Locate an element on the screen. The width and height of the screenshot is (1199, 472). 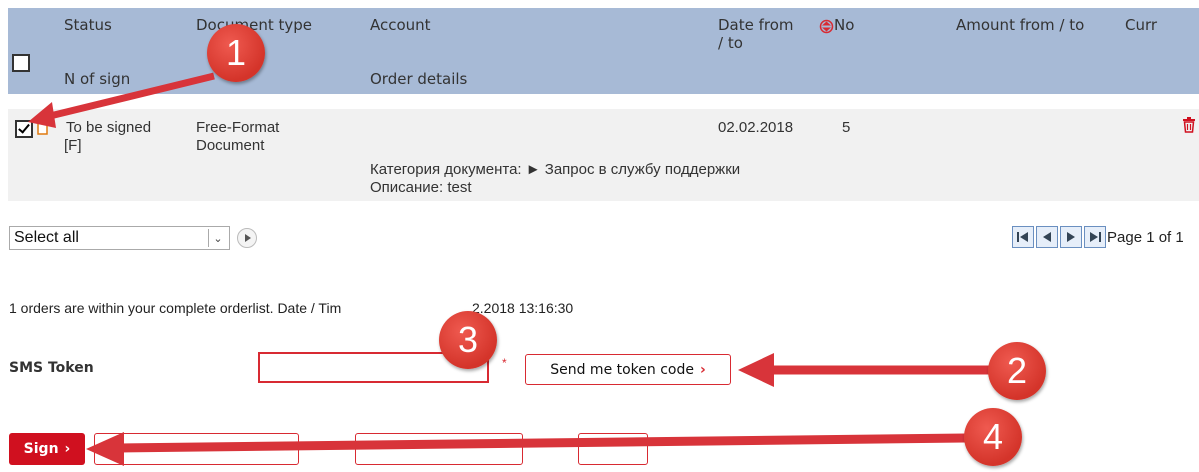
arrow-to-checkbox is located at coordinates (132, 96).